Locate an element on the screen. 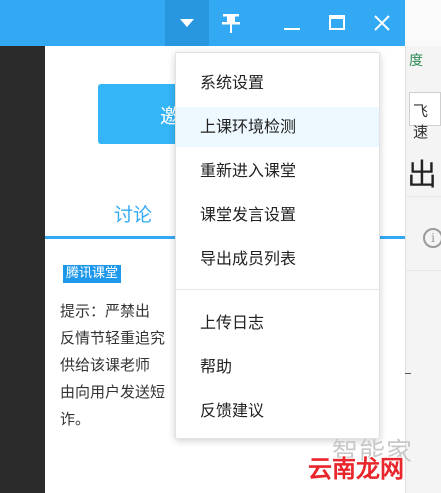 The height and width of the screenshot is (493, 441). left-background-area is located at coordinates (22, 269).